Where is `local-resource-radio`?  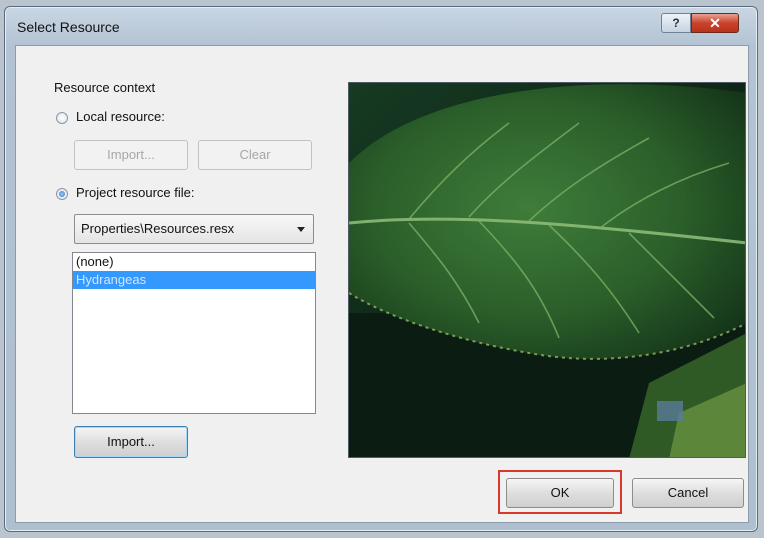
local-resource-radio is located at coordinates (62, 118).